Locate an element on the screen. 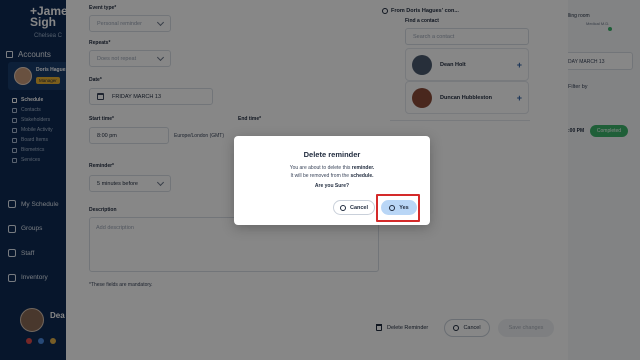 Image resolution: width=640 pixels, height=360 pixels. yes-button-highlight is located at coordinates (398, 208).